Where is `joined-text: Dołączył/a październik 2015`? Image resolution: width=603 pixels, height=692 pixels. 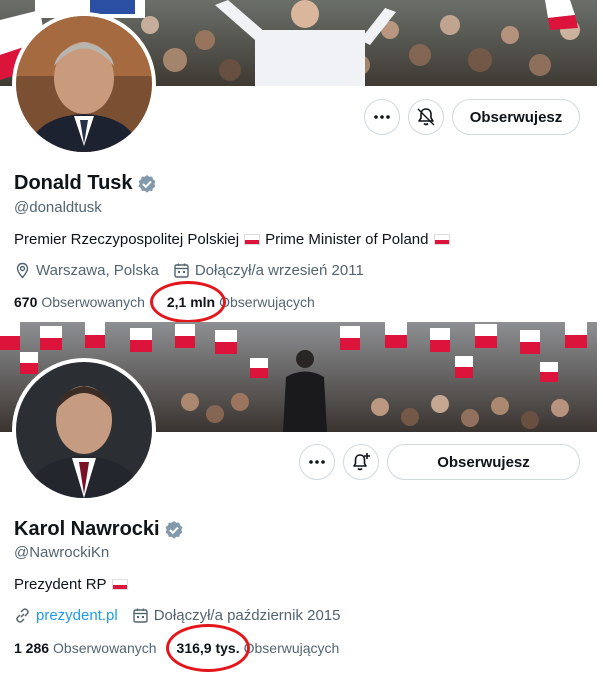 joined-text: Dołączył/a październik 2015 is located at coordinates (247, 615).